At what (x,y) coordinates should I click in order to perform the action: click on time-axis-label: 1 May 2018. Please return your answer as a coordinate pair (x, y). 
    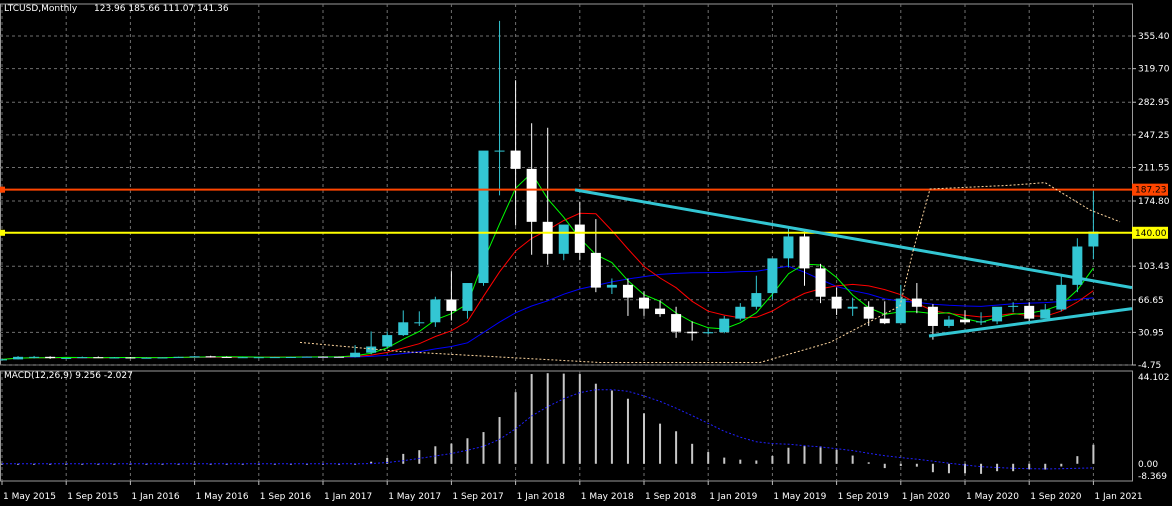
    Looking at the image, I should click on (607, 497).